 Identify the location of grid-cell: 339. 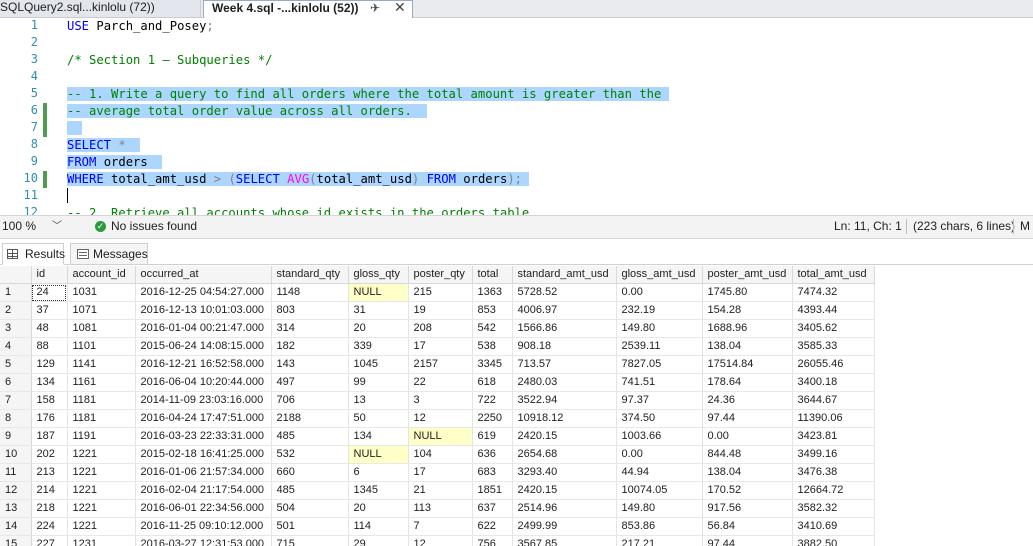
(378, 346).